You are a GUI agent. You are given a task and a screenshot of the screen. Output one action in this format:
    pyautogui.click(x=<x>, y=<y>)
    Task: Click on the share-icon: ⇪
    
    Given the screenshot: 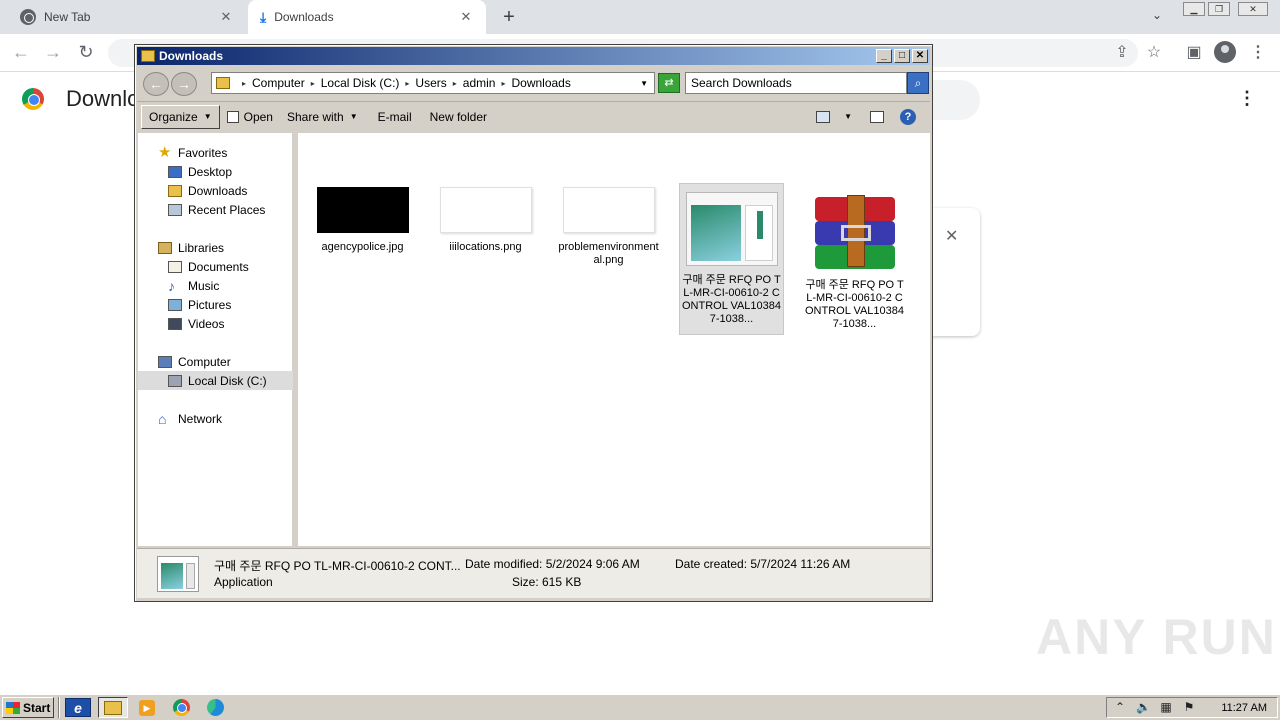 What is the action you would take?
    pyautogui.click(x=1122, y=52)
    